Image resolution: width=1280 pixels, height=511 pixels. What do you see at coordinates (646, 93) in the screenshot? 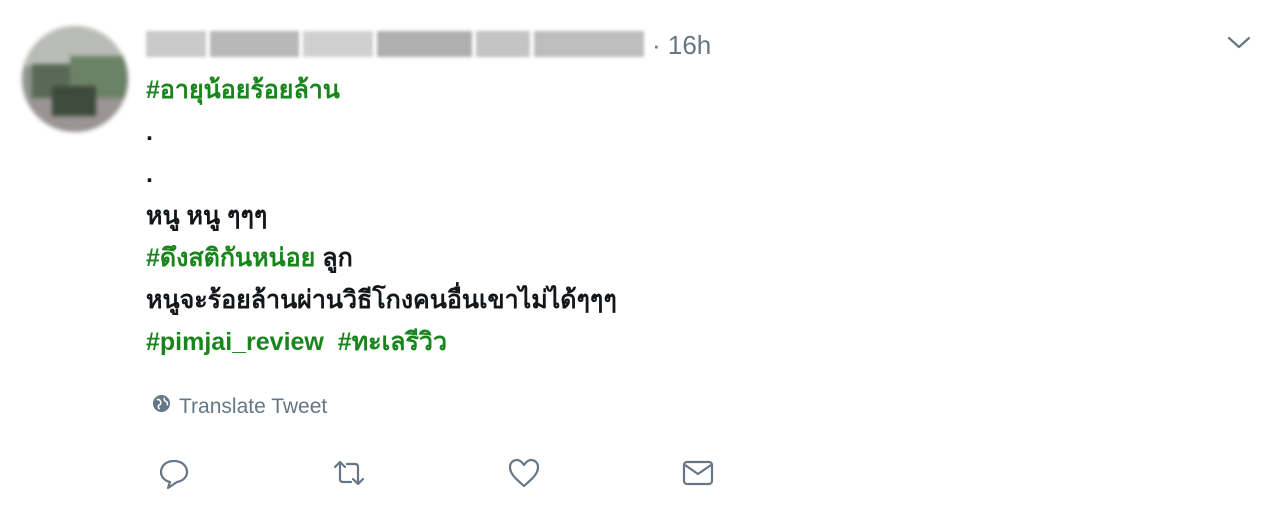
I see `tweet-line: #อายุน้อยร้อยล้าน` at bounding box center [646, 93].